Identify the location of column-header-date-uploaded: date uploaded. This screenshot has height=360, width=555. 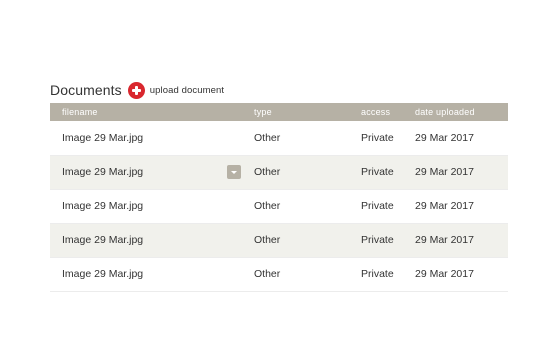
(461, 112).